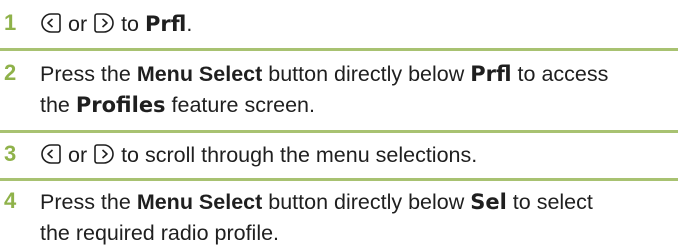 The height and width of the screenshot is (249, 678). Describe the element at coordinates (160, 233) in the screenshot. I see `text-run: the required radio profile.` at that location.